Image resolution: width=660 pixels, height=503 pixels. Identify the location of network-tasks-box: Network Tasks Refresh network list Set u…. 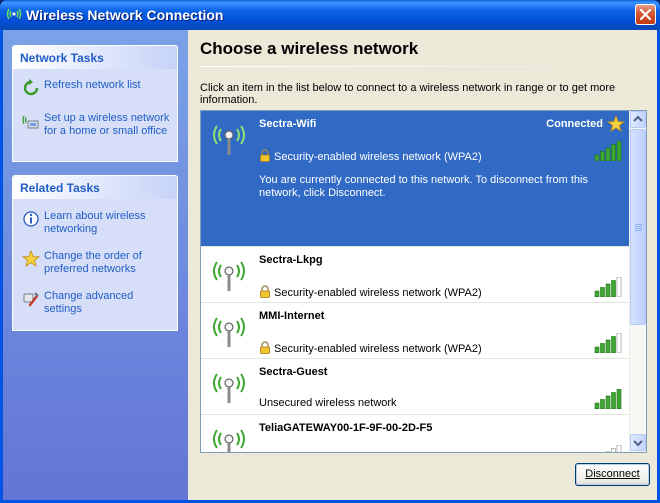
(95, 103).